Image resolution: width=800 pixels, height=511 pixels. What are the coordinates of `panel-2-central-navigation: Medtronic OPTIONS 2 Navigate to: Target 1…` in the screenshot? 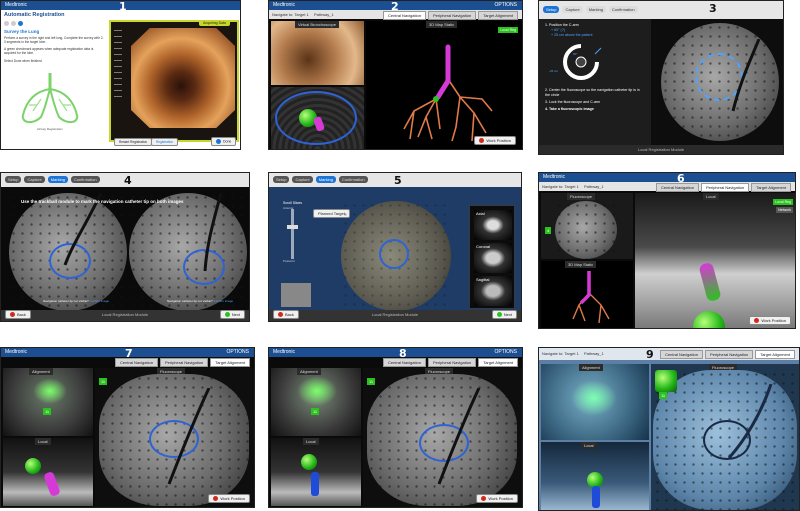 It's located at (395, 75).